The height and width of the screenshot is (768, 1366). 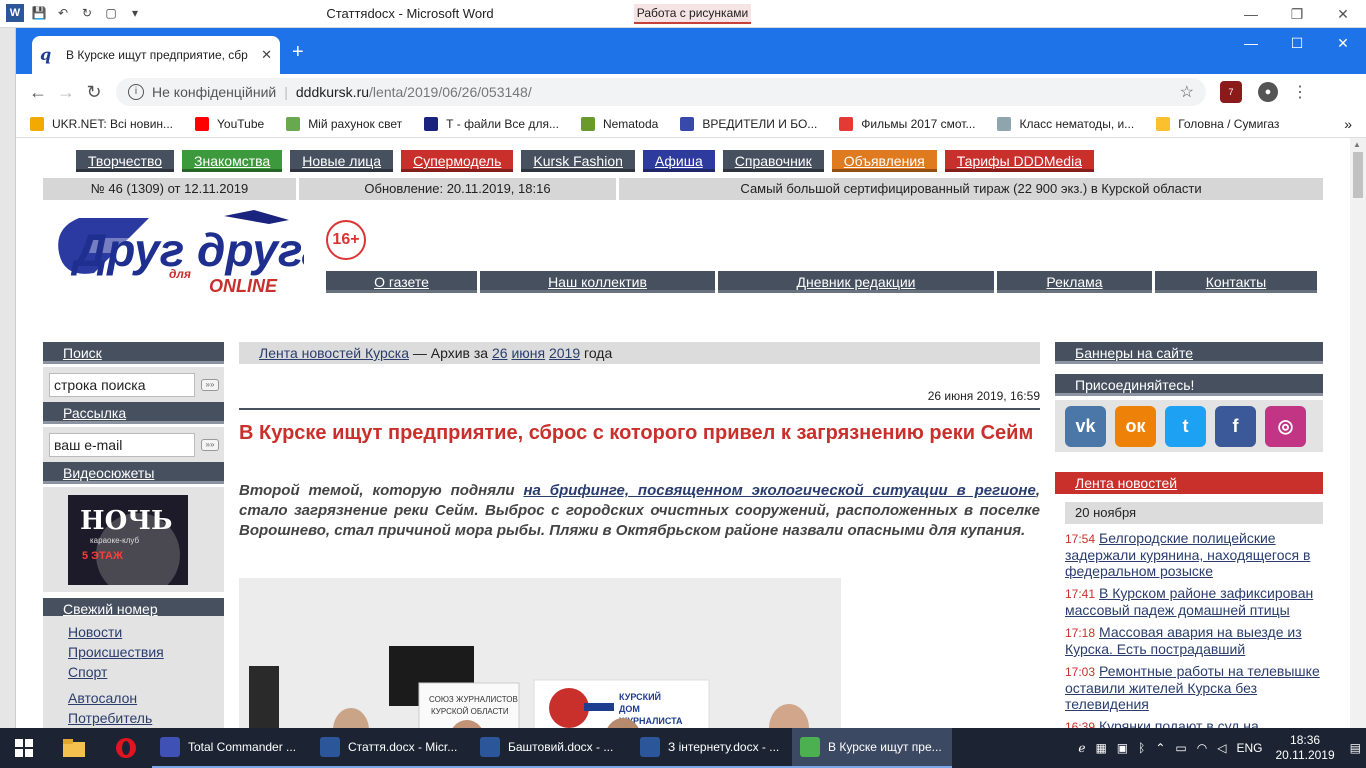 What do you see at coordinates (1189, 353) in the screenshot?
I see `banners-heading: Баннеры на сайте` at bounding box center [1189, 353].